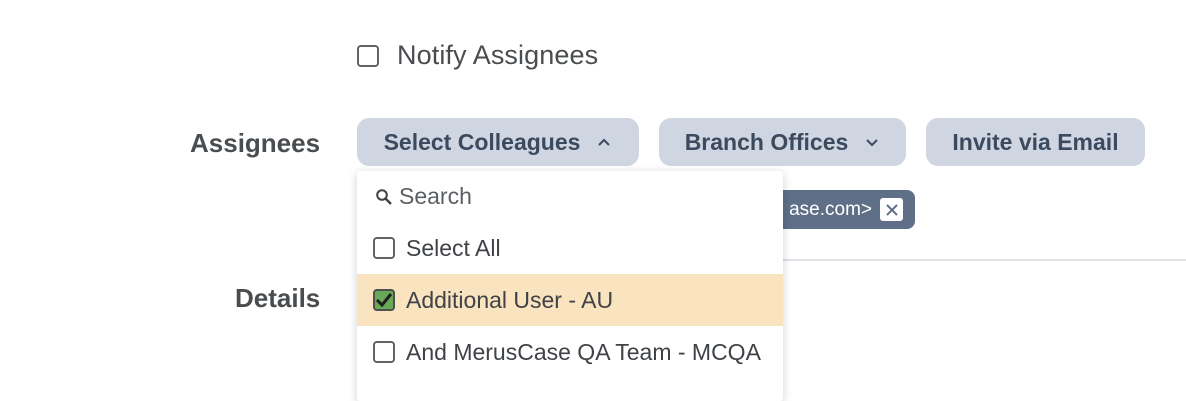 This screenshot has width=1186, height=401. Describe the element at coordinates (368, 55) in the screenshot. I see `notify-assignees-checkbox` at that location.